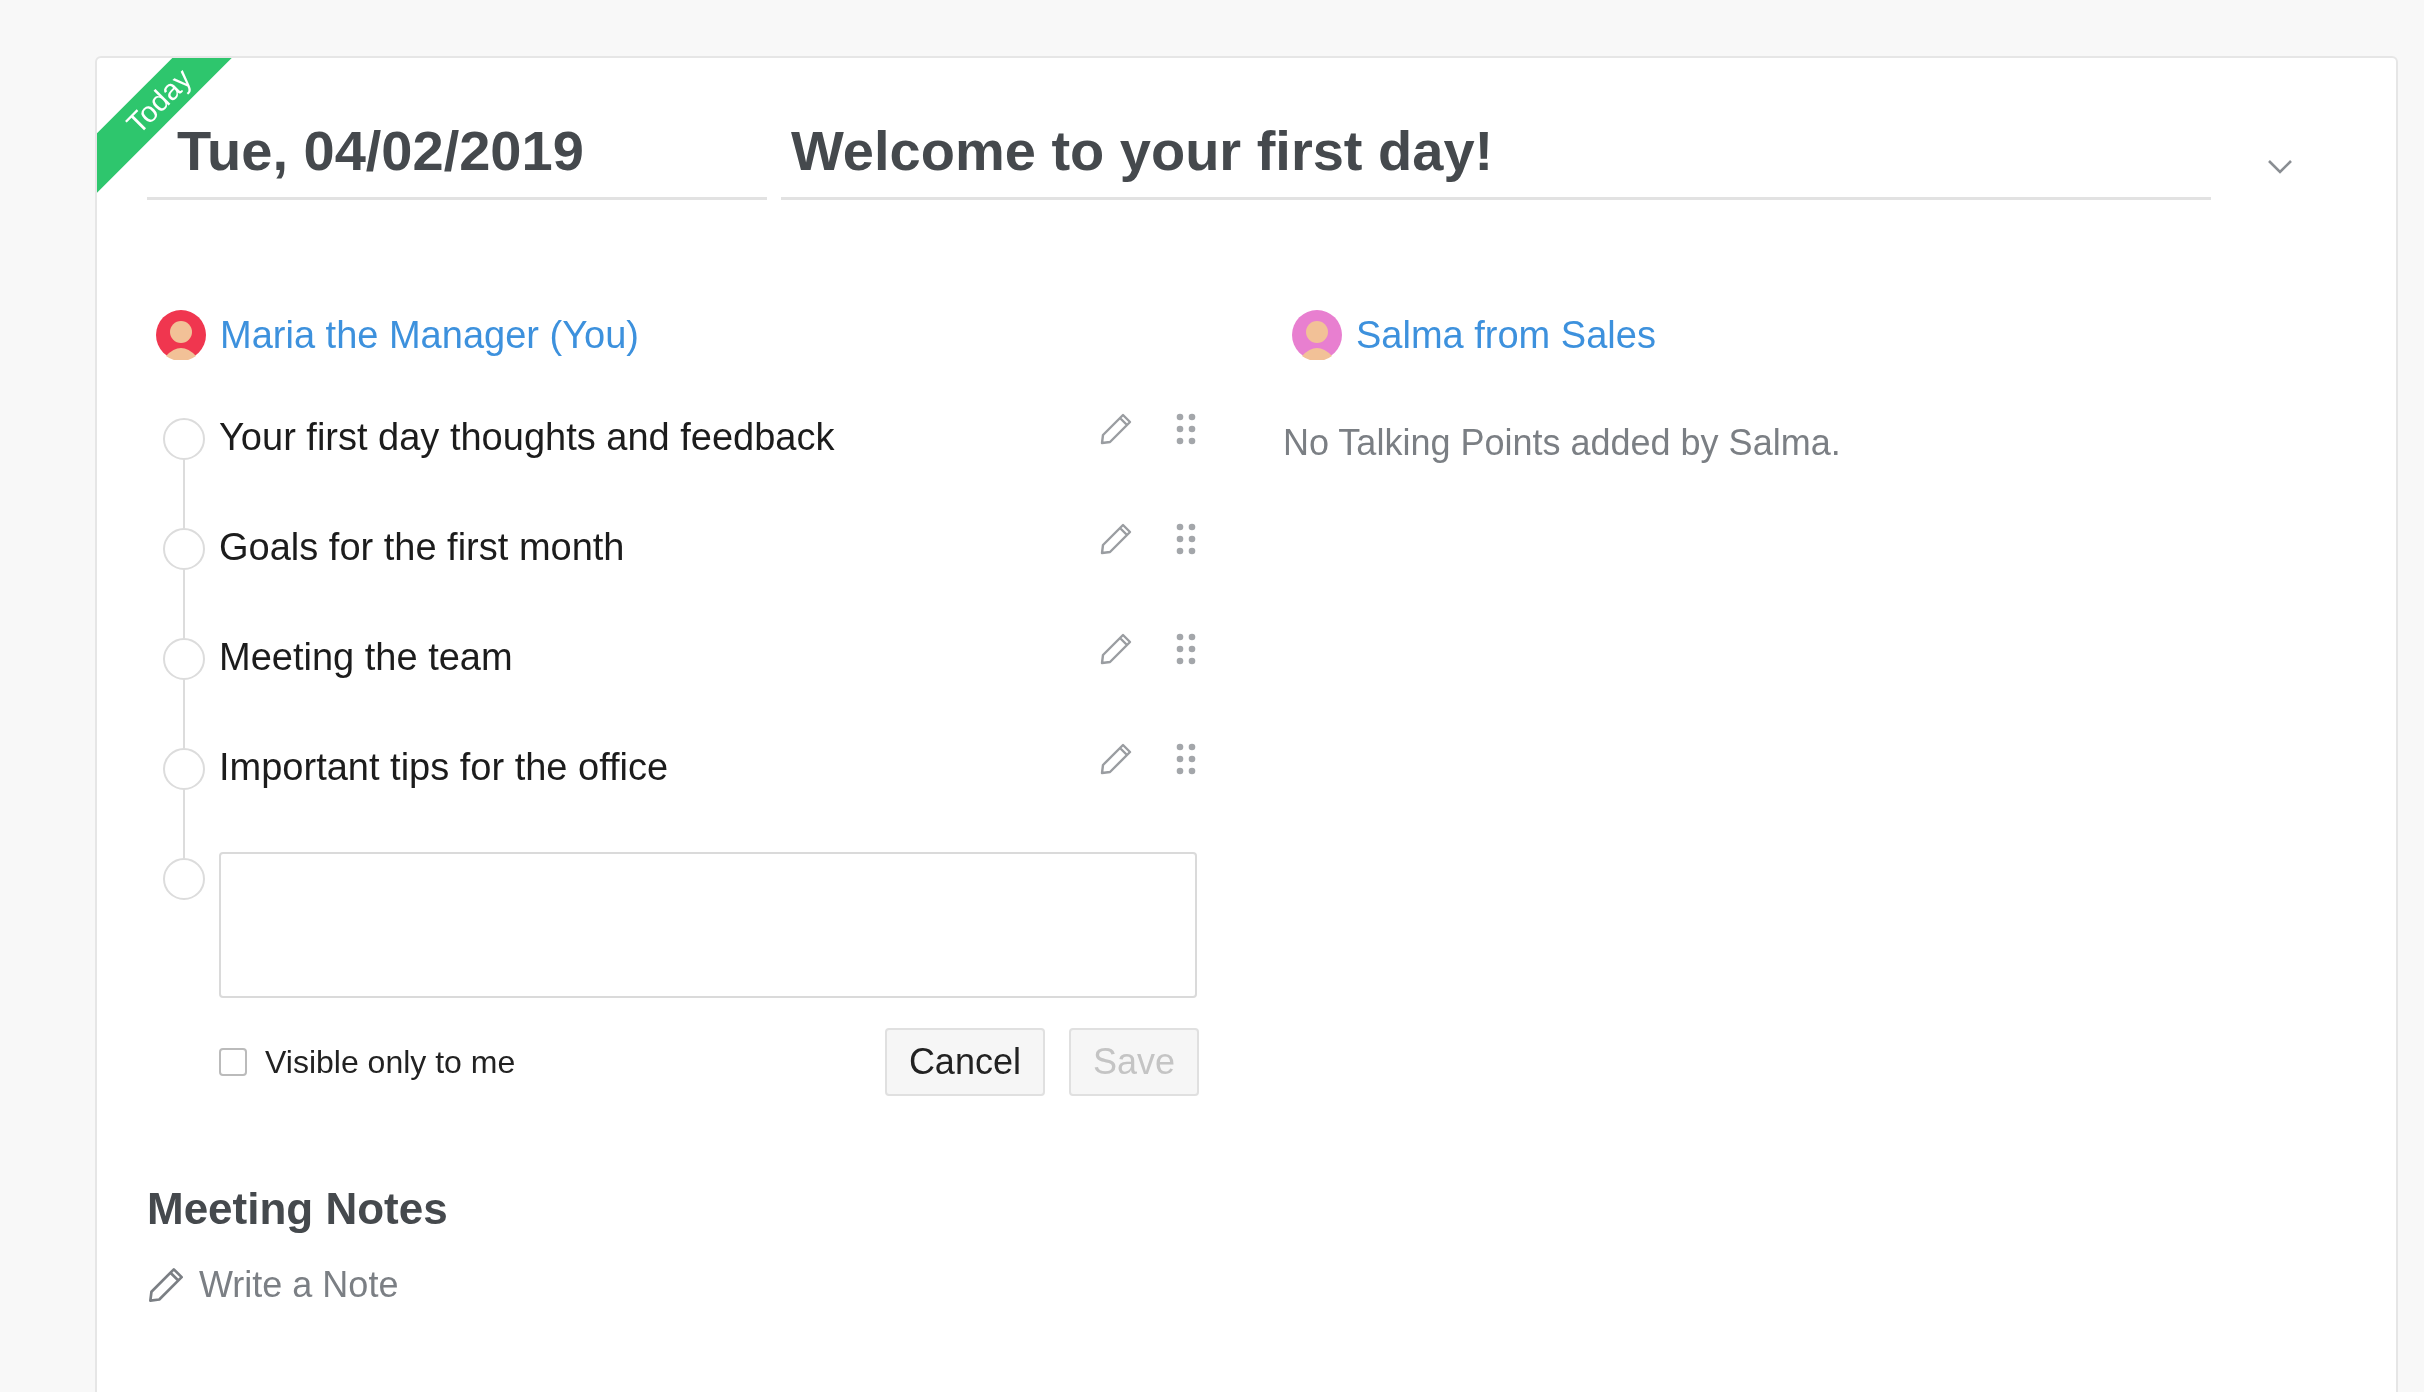 The image size is (2424, 1392). Describe the element at coordinates (444, 767) in the screenshot. I see `talking-point-text: Important tips for the office` at that location.